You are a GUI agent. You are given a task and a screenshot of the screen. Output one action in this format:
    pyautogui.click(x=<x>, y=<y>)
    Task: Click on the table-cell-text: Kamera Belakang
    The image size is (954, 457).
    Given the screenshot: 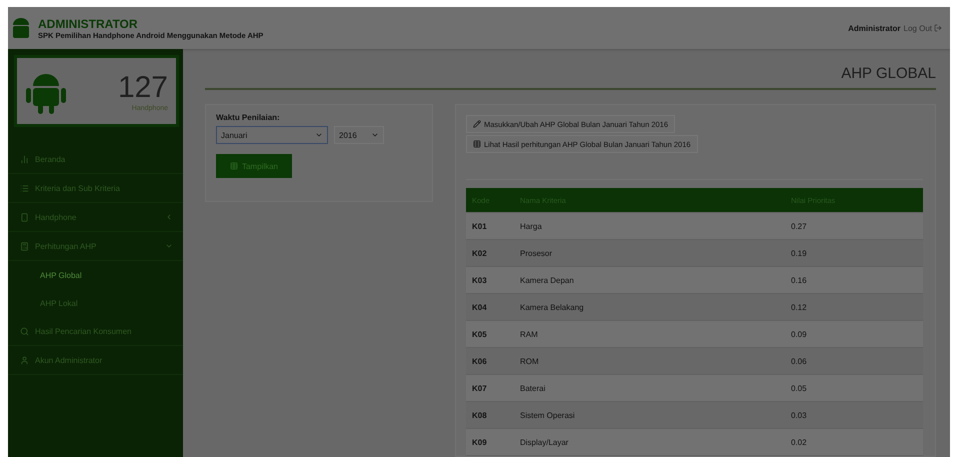 What is the action you would take?
    pyautogui.click(x=552, y=307)
    